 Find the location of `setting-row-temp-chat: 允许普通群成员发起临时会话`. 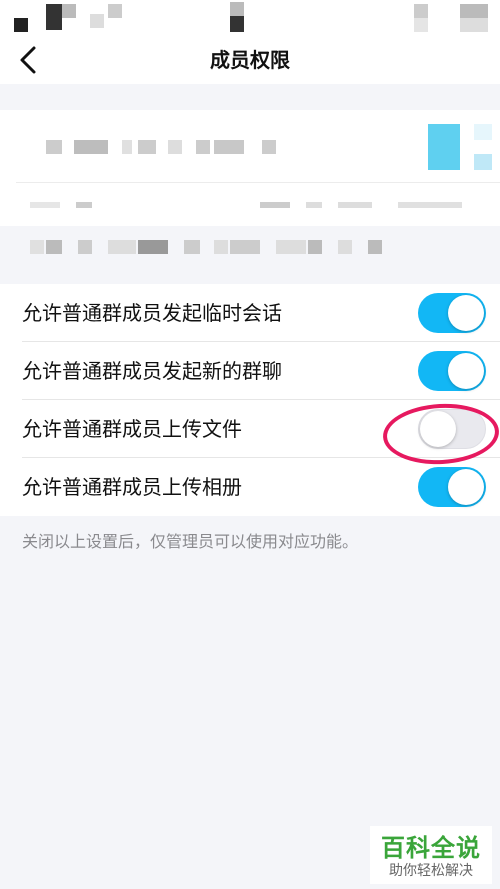

setting-row-temp-chat: 允许普通群成员发起临时会话 is located at coordinates (250, 313).